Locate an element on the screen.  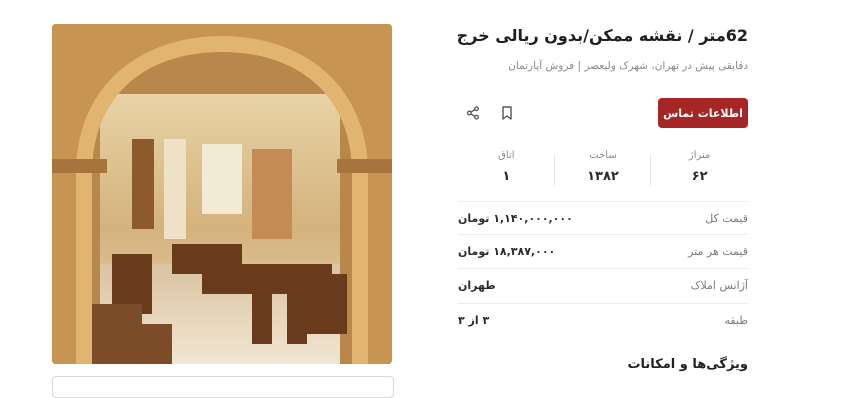
detail-label: قیمت هر متر is located at coordinates (718, 251).